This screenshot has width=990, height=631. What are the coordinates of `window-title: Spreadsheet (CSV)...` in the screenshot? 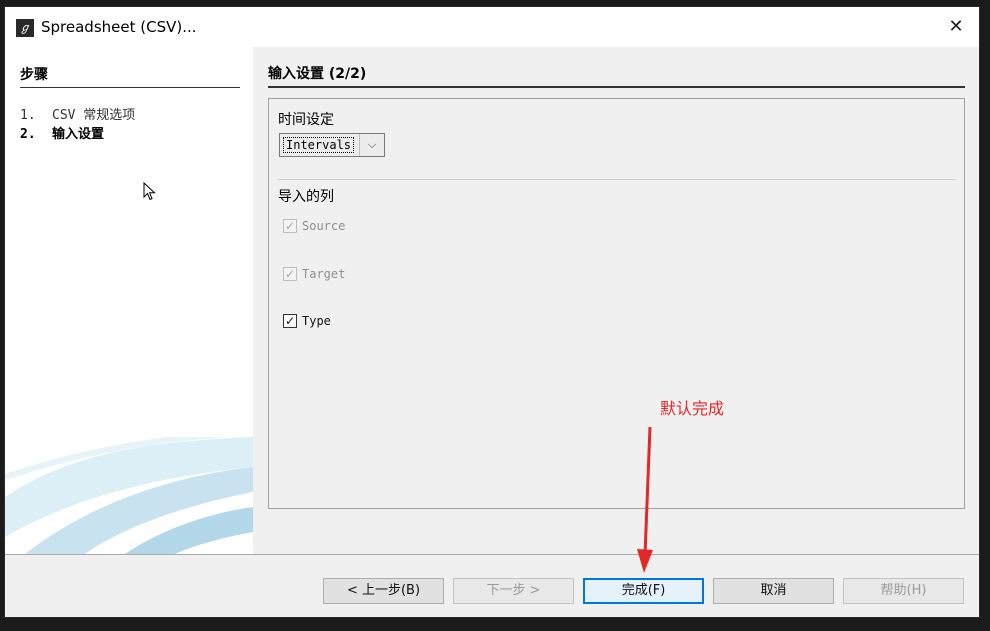 It's located at (119, 27).